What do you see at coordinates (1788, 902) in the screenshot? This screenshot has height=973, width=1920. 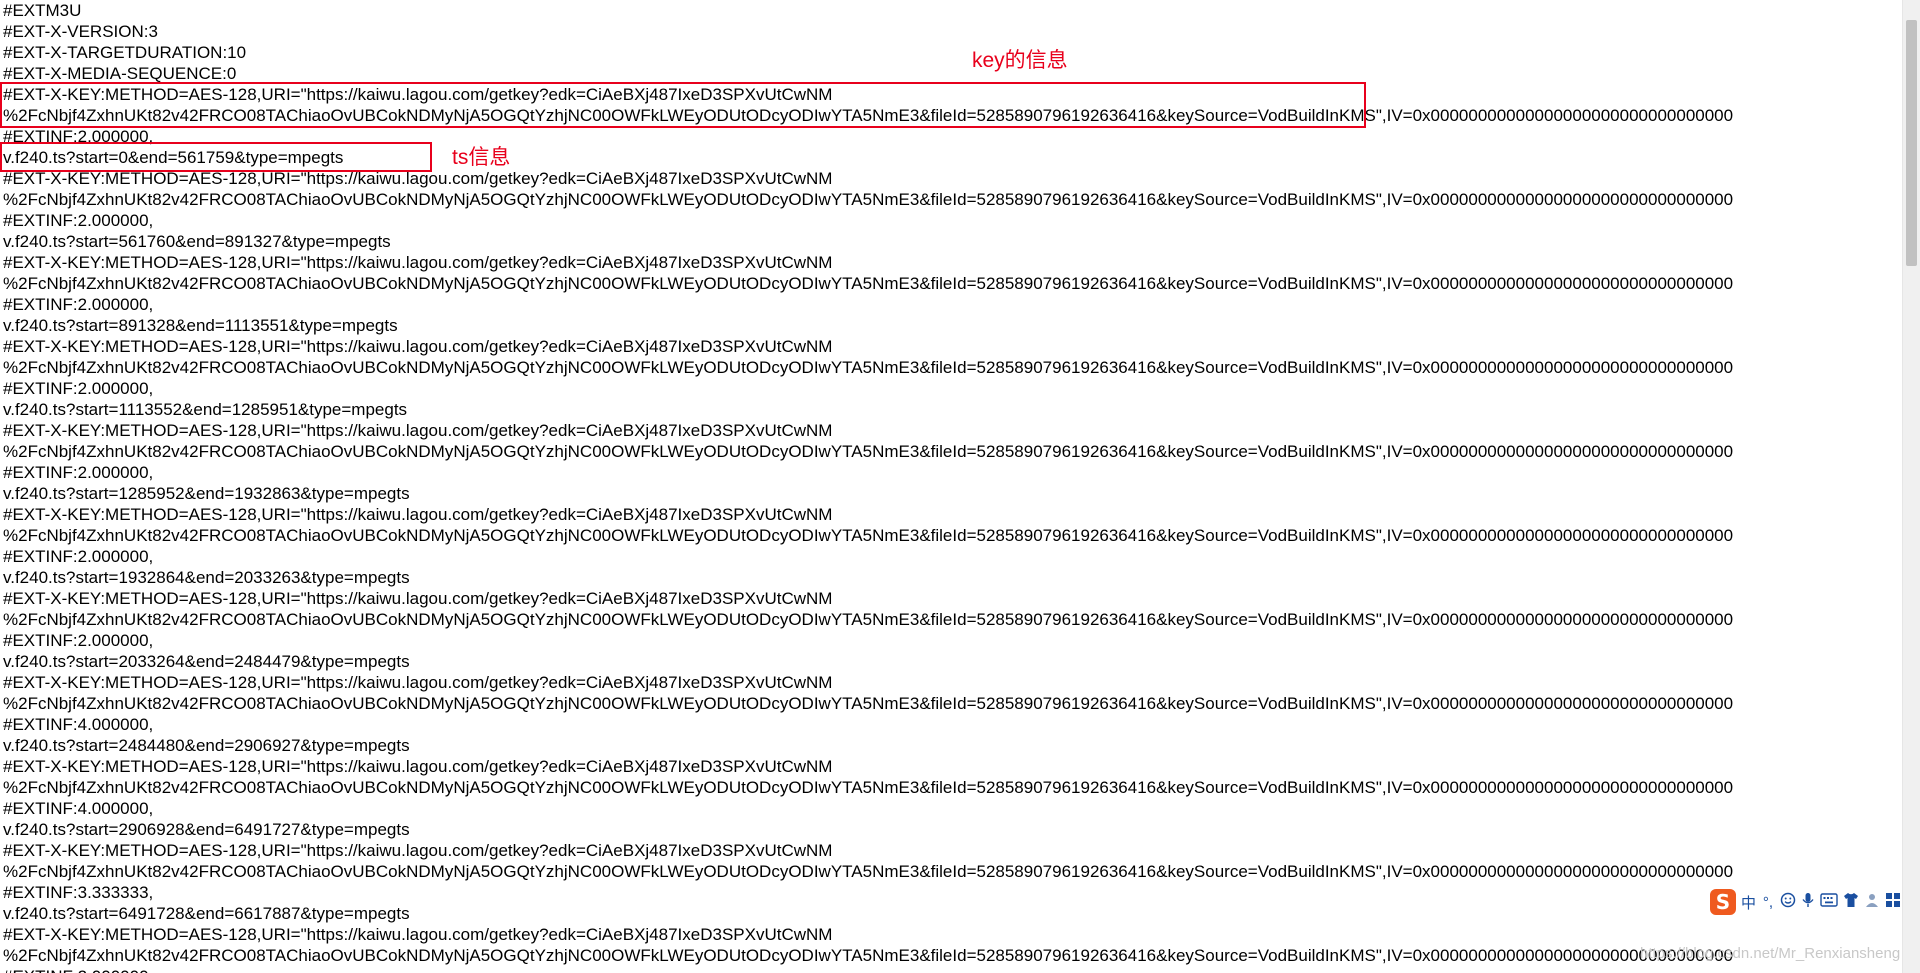 I see `emoji-icon` at bounding box center [1788, 902].